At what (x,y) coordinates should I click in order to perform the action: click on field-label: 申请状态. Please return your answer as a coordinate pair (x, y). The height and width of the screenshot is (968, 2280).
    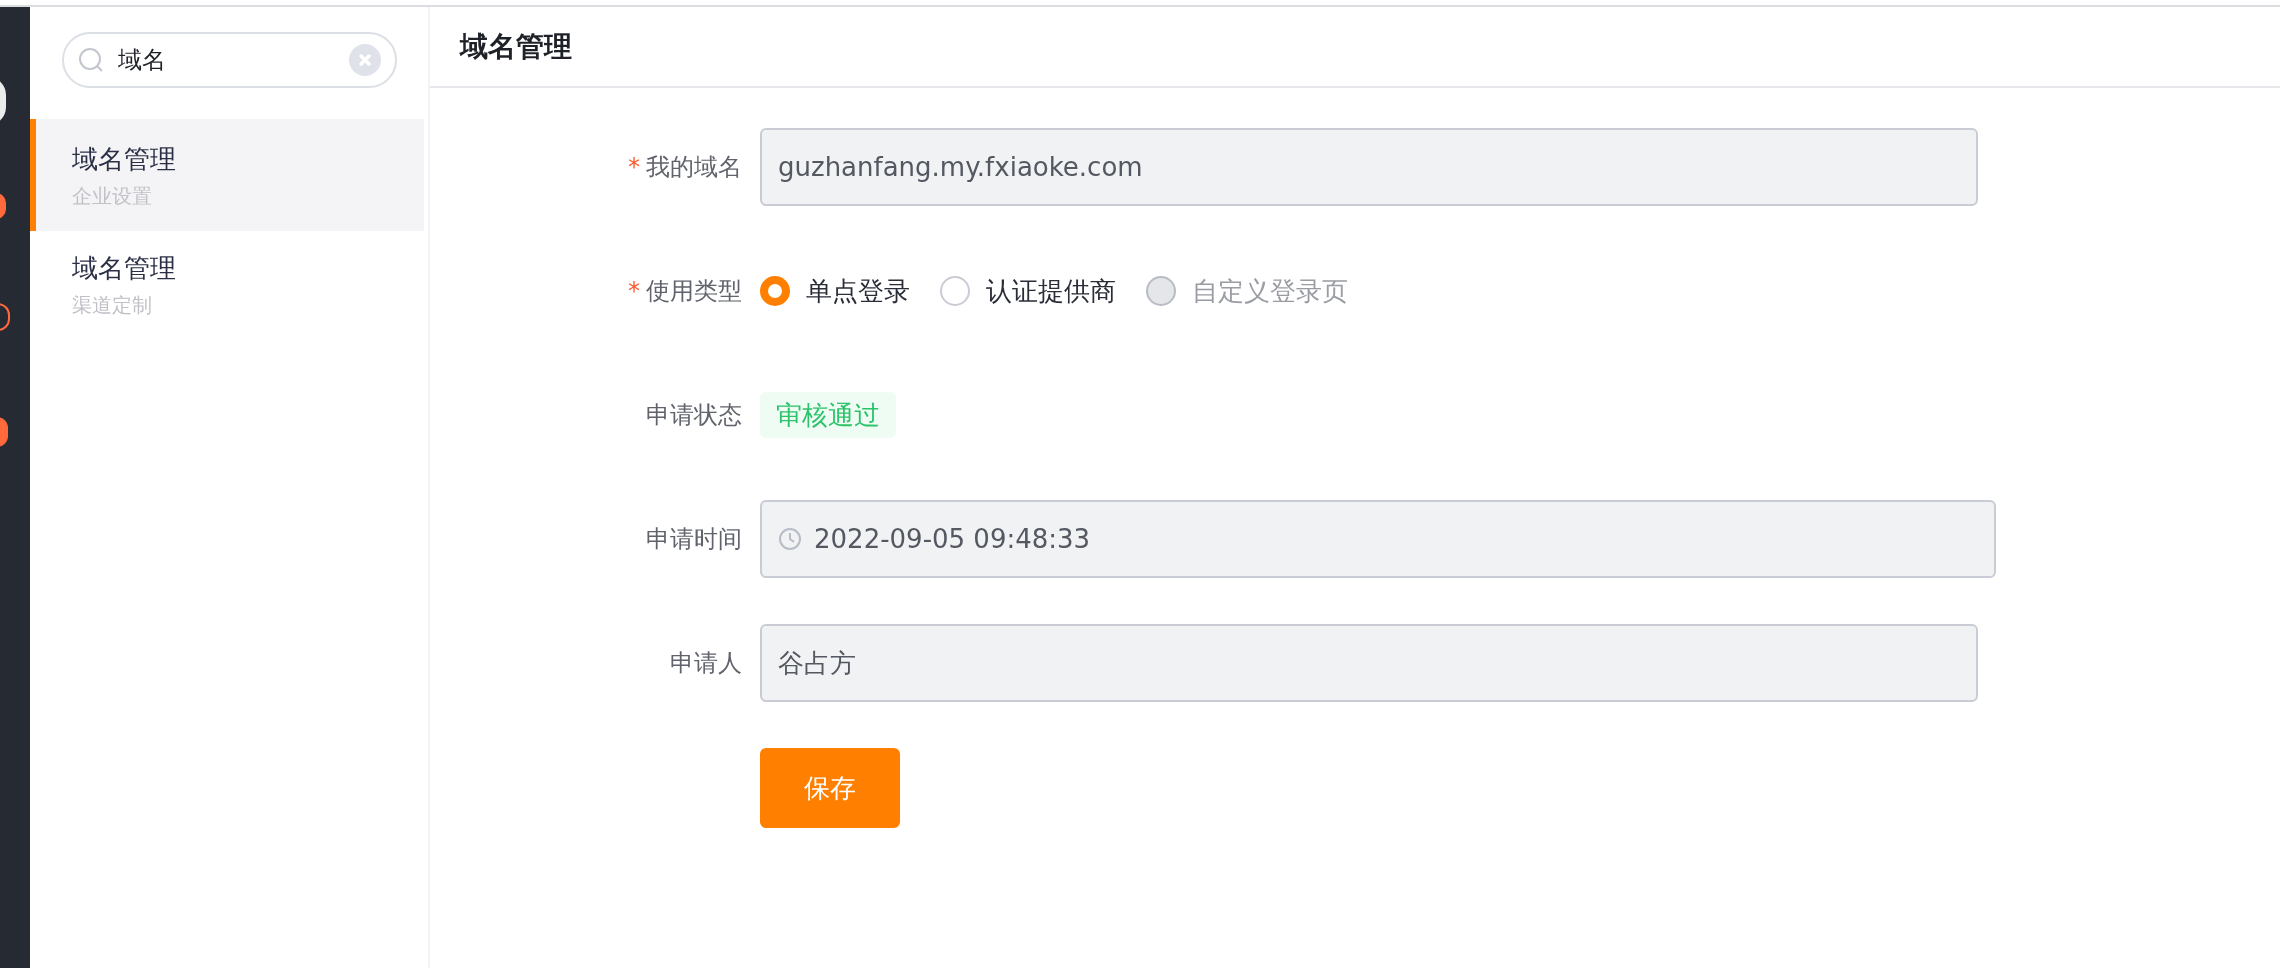
    Looking at the image, I should click on (694, 415).